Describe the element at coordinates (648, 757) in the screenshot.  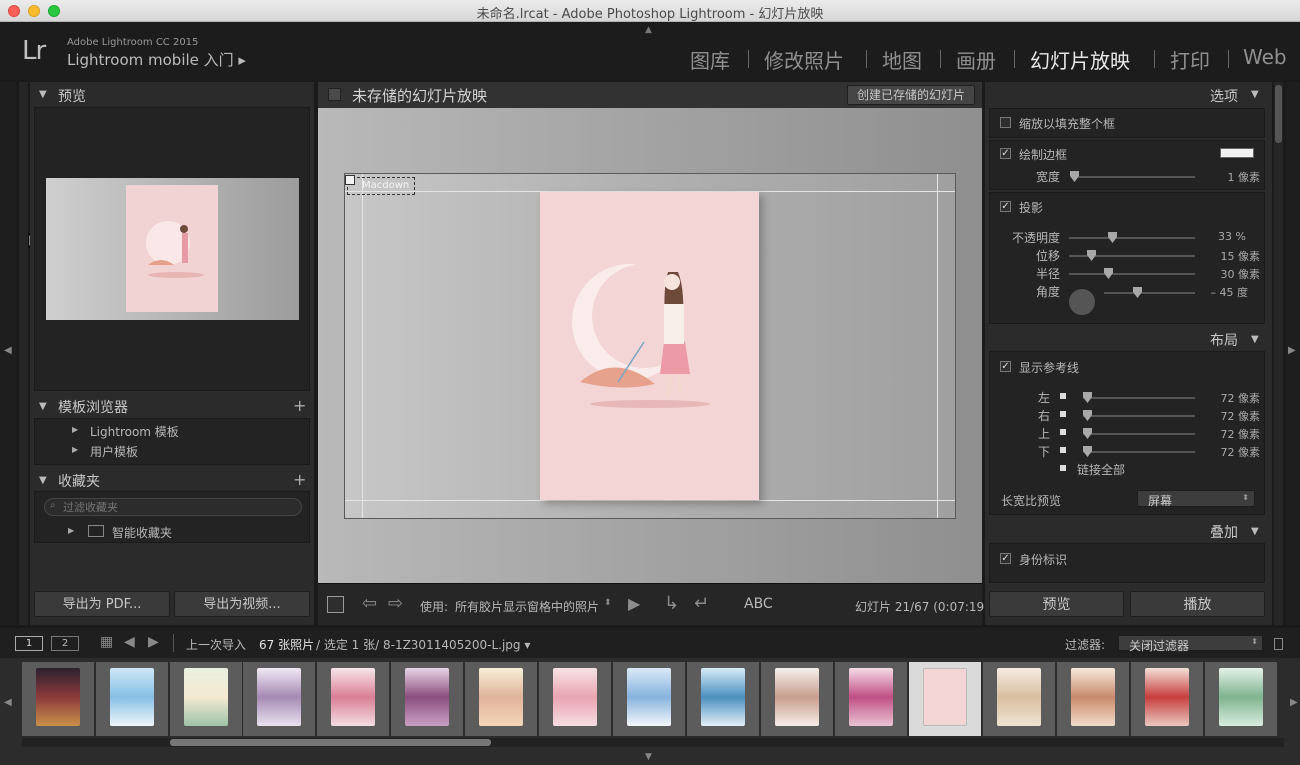
I see `collapse-bottom-icon: ▼` at that location.